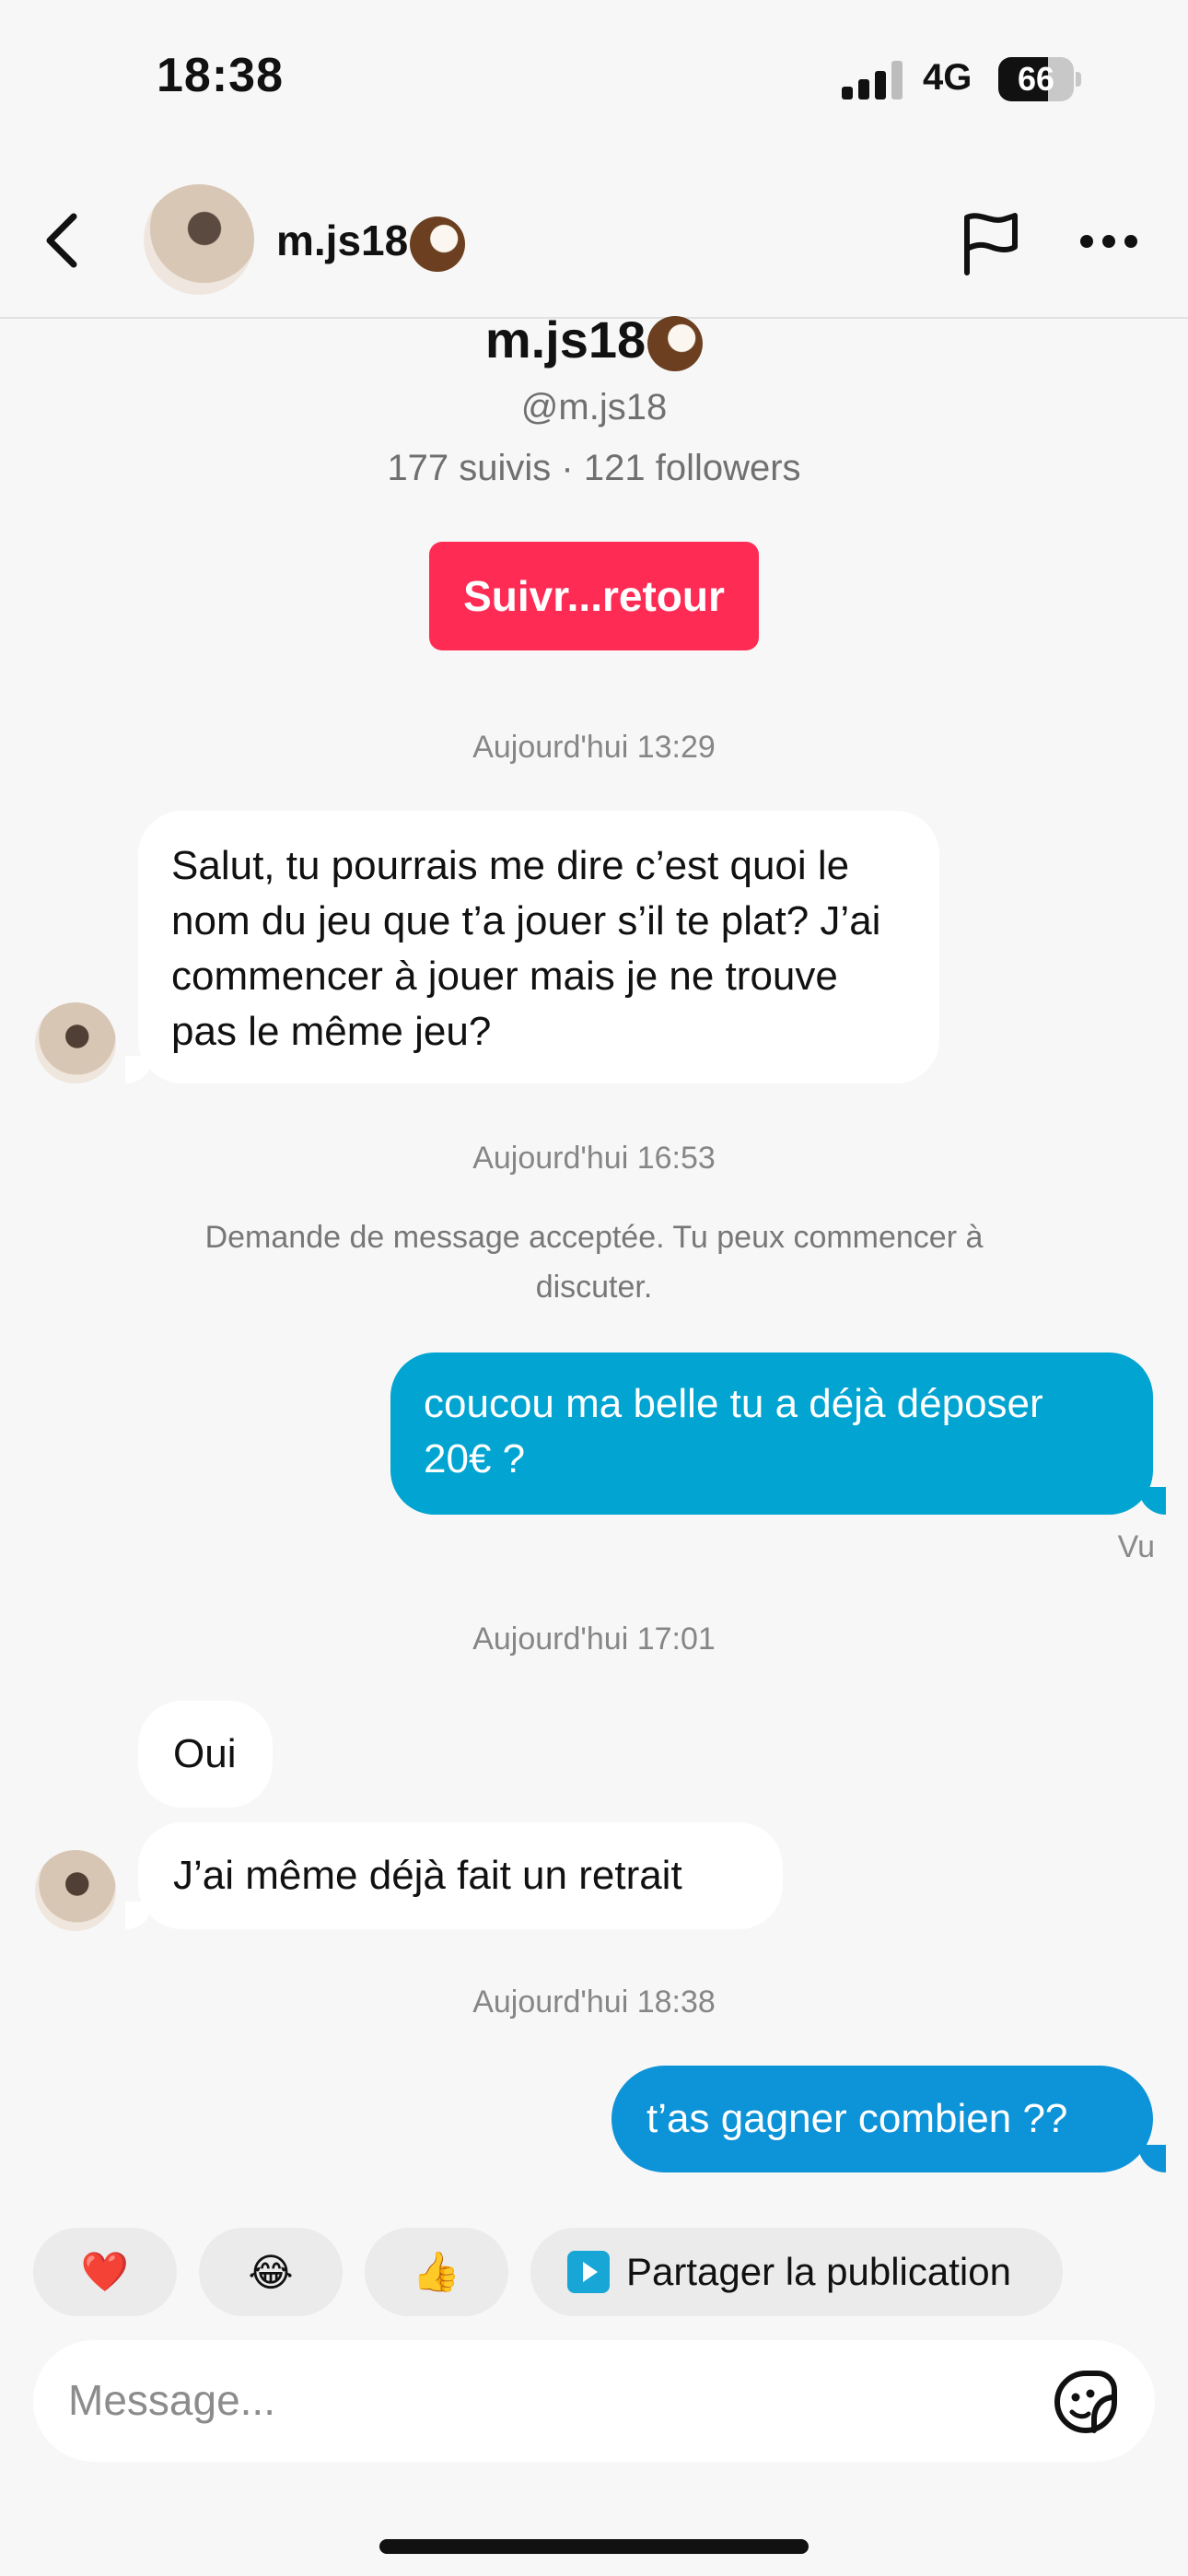 This screenshot has height=2576, width=1188. I want to click on incoming-message: J’ai même déjà fait un retrait, so click(454, 1875).